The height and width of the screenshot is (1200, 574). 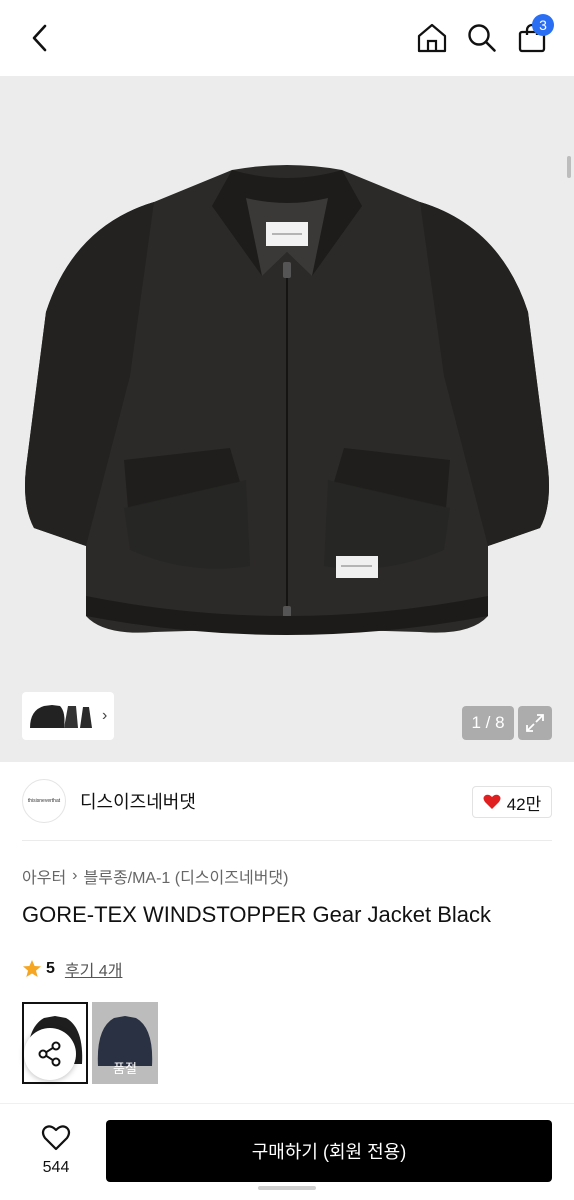 I want to click on search-icon, so click(x=482, y=38).